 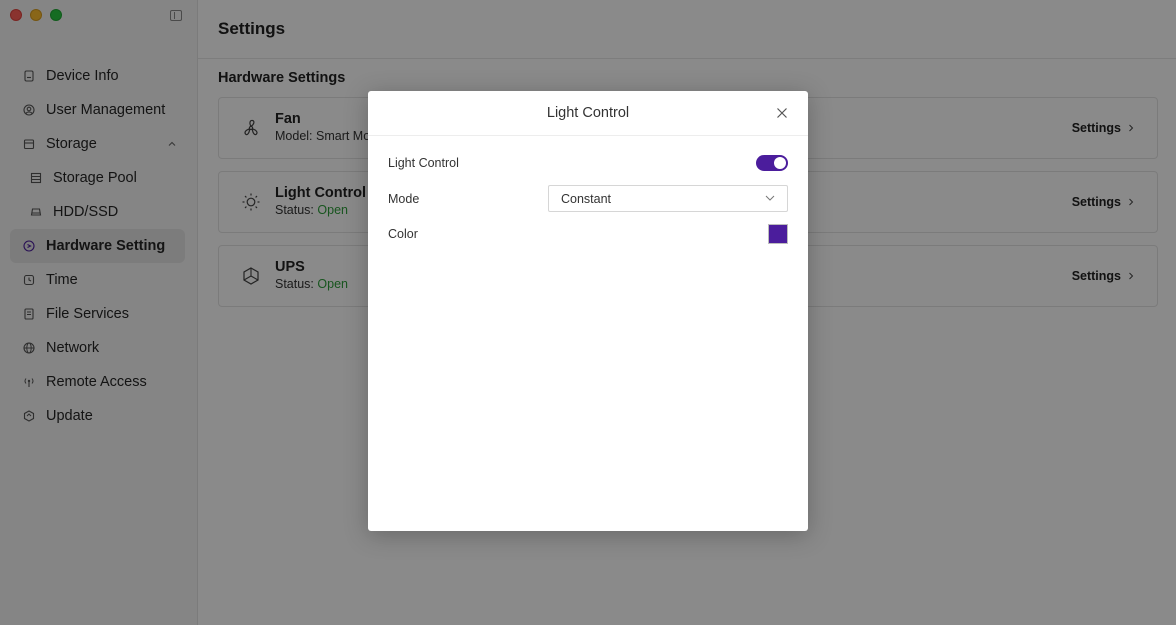 I want to click on mode-value: Constant, so click(x=586, y=198).